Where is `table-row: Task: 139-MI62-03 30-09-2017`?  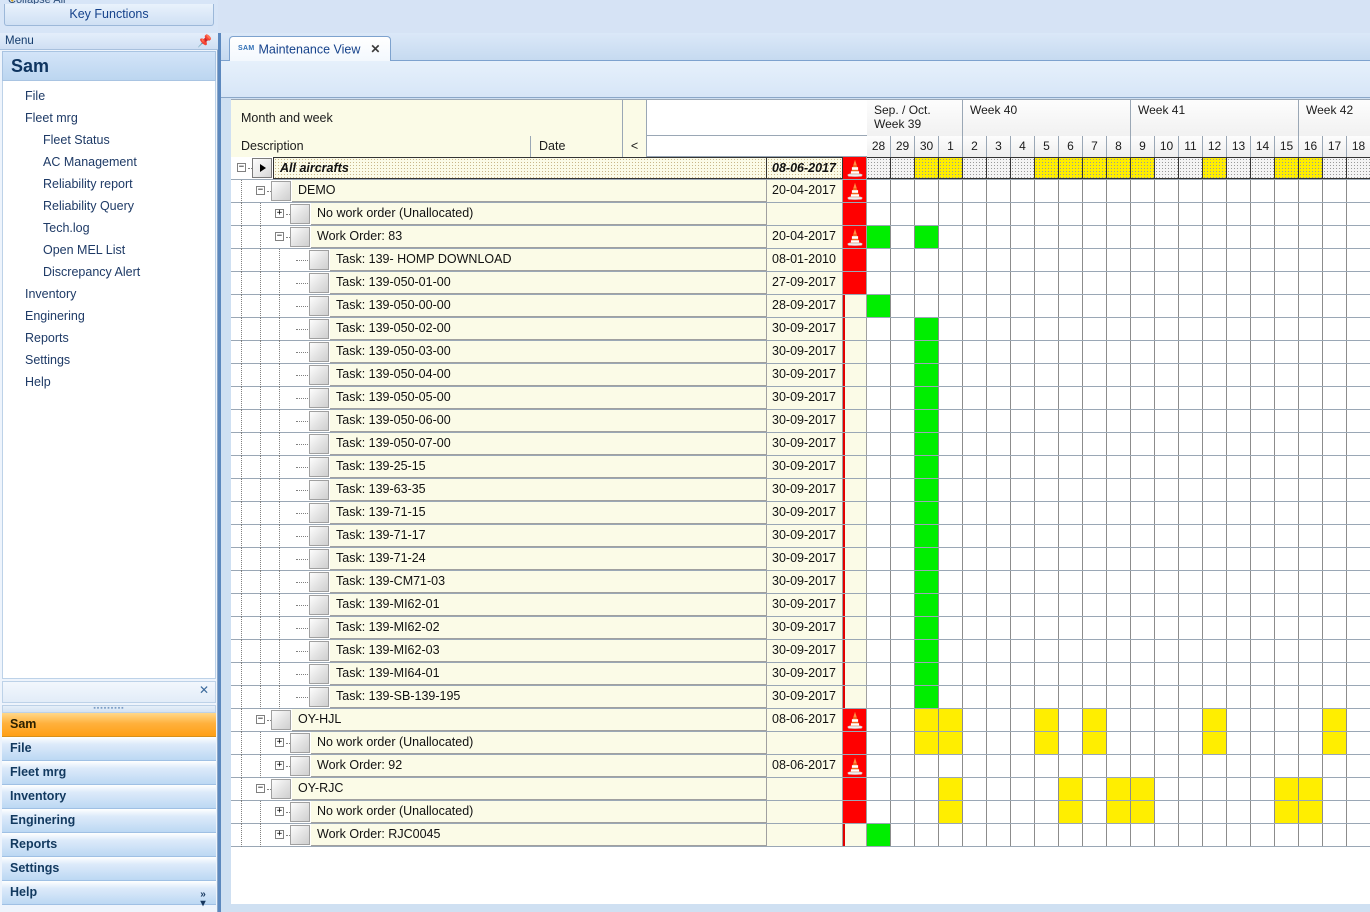
table-row: Task: 139-MI62-03 30-09-2017 is located at coordinates (800, 651).